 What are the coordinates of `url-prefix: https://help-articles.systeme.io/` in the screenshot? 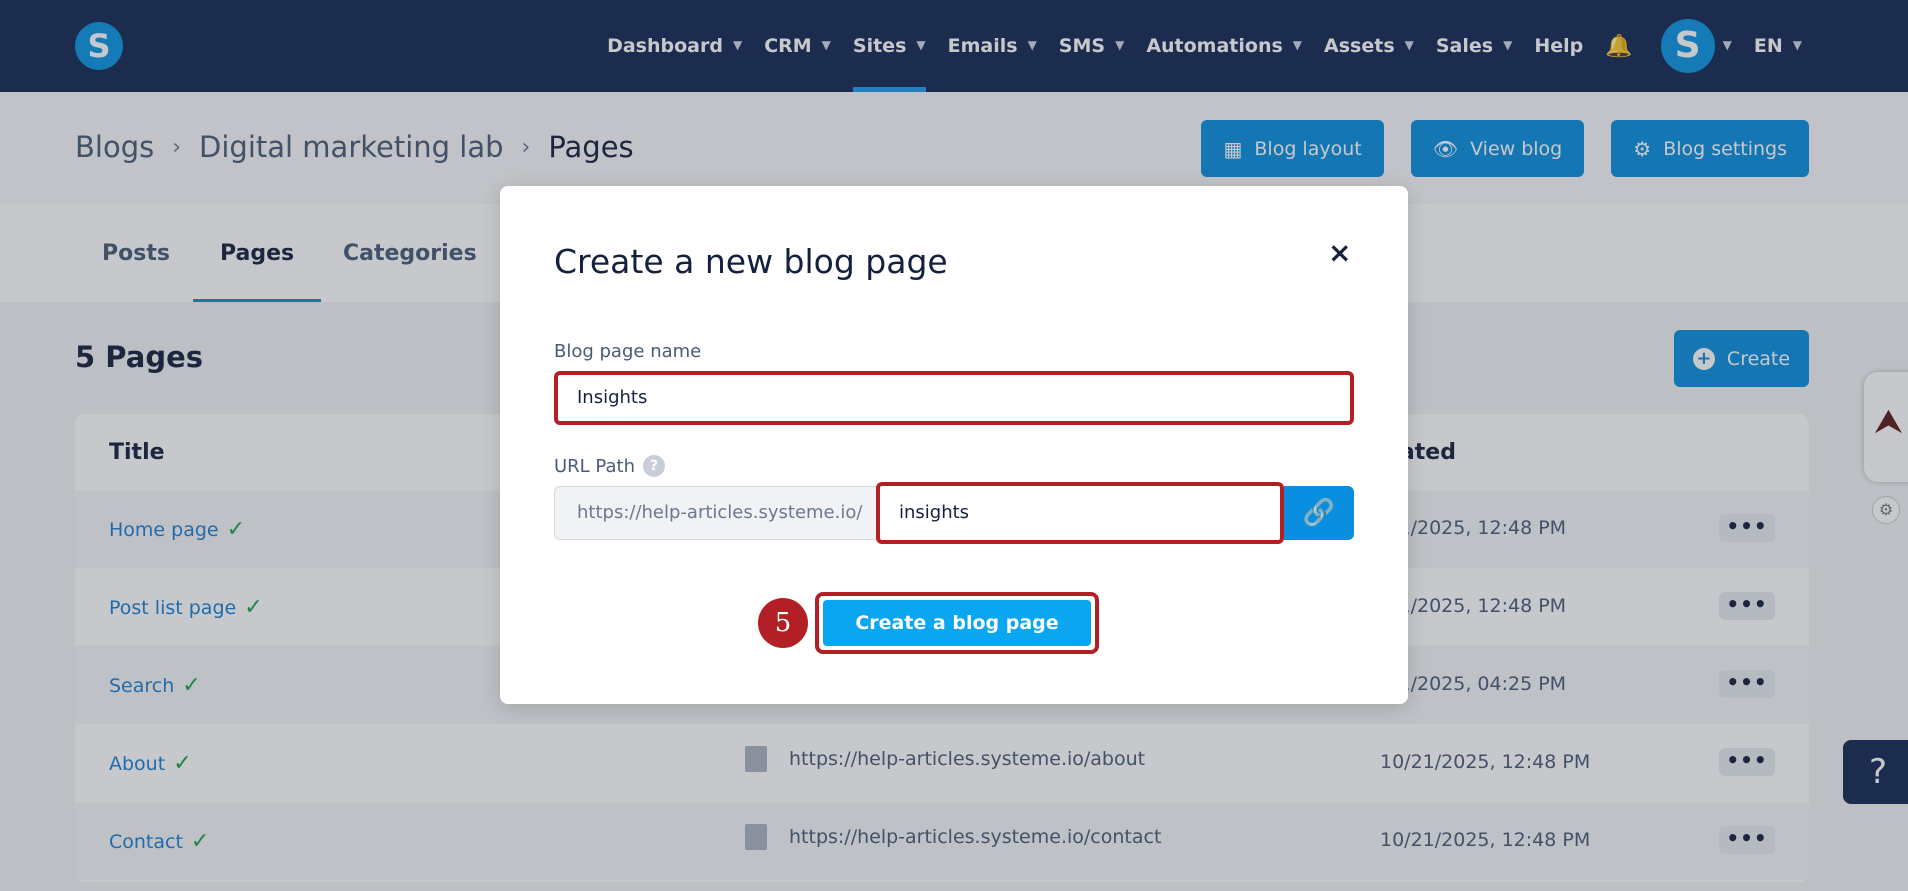 It's located at (715, 513).